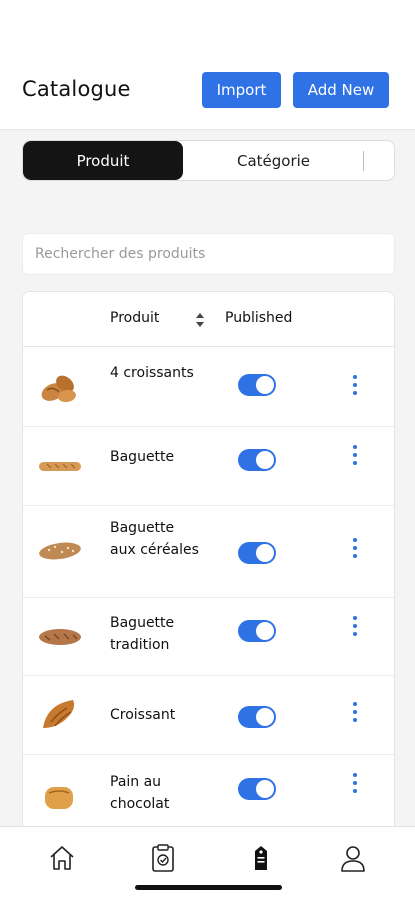 The height and width of the screenshot is (900, 415). Describe the element at coordinates (134, 318) in the screenshot. I see `column-header-produit: Produit` at that location.